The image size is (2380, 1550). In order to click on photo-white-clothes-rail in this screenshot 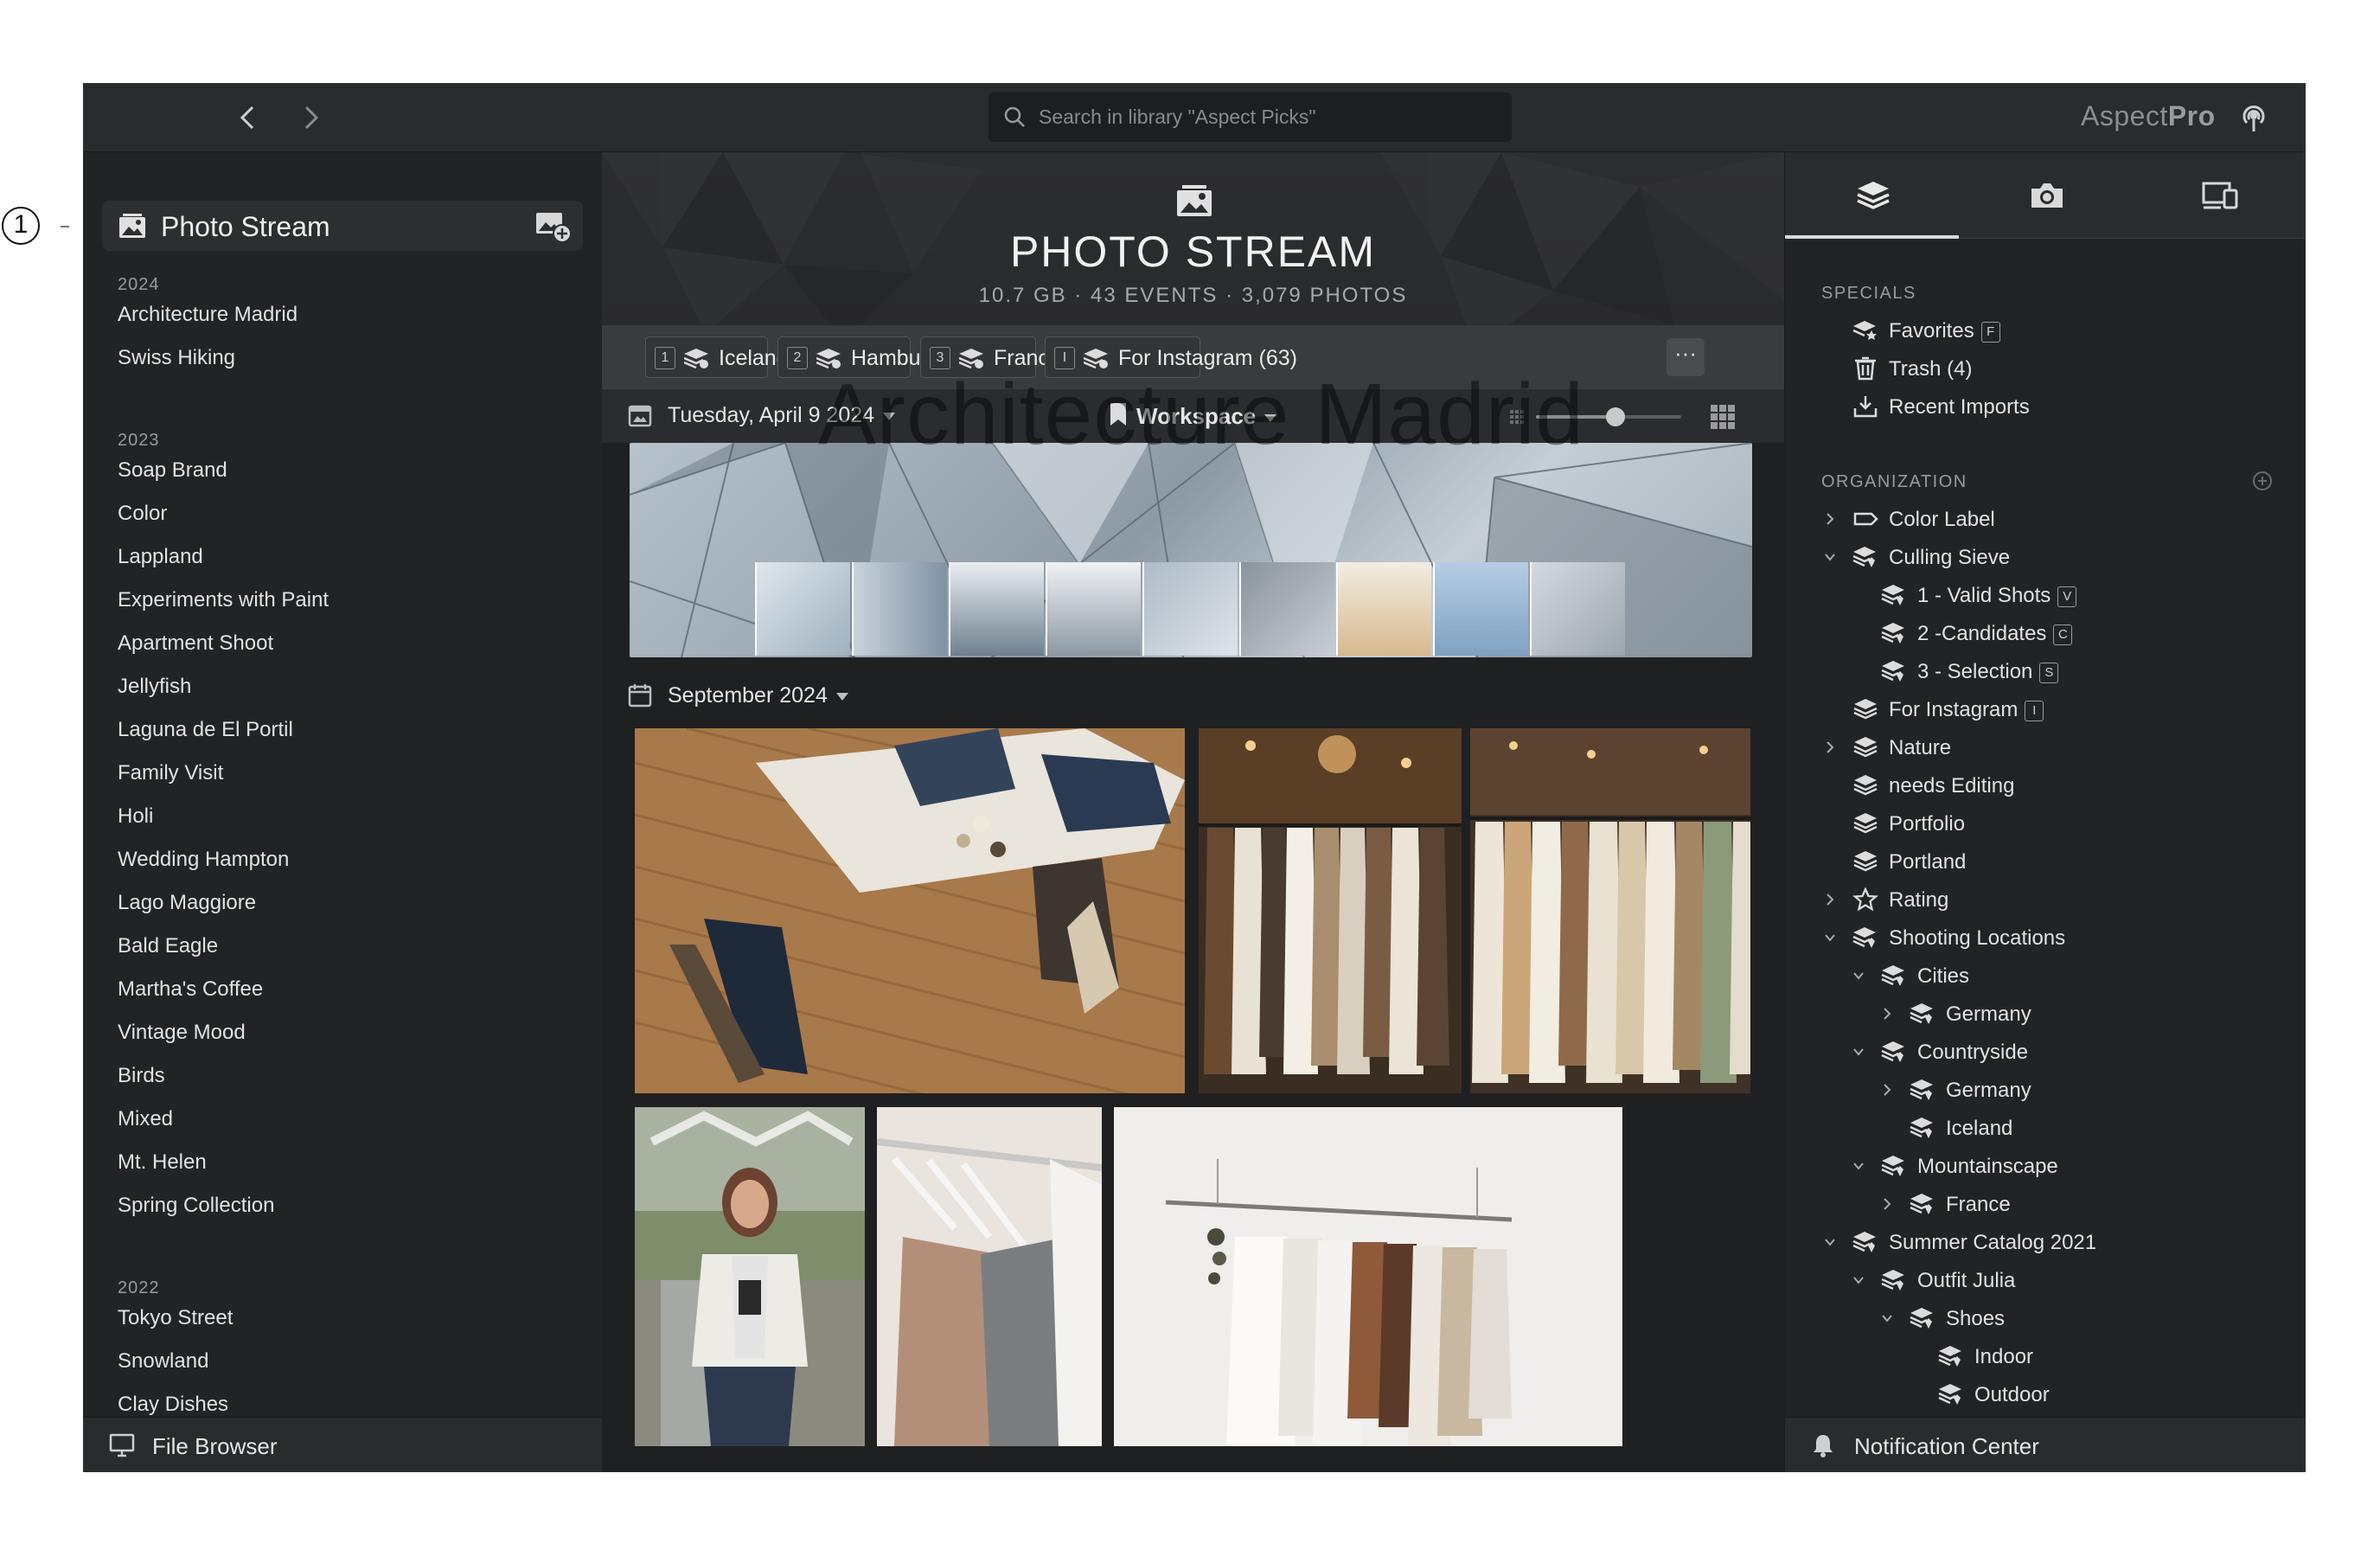, I will do `click(1368, 1276)`.